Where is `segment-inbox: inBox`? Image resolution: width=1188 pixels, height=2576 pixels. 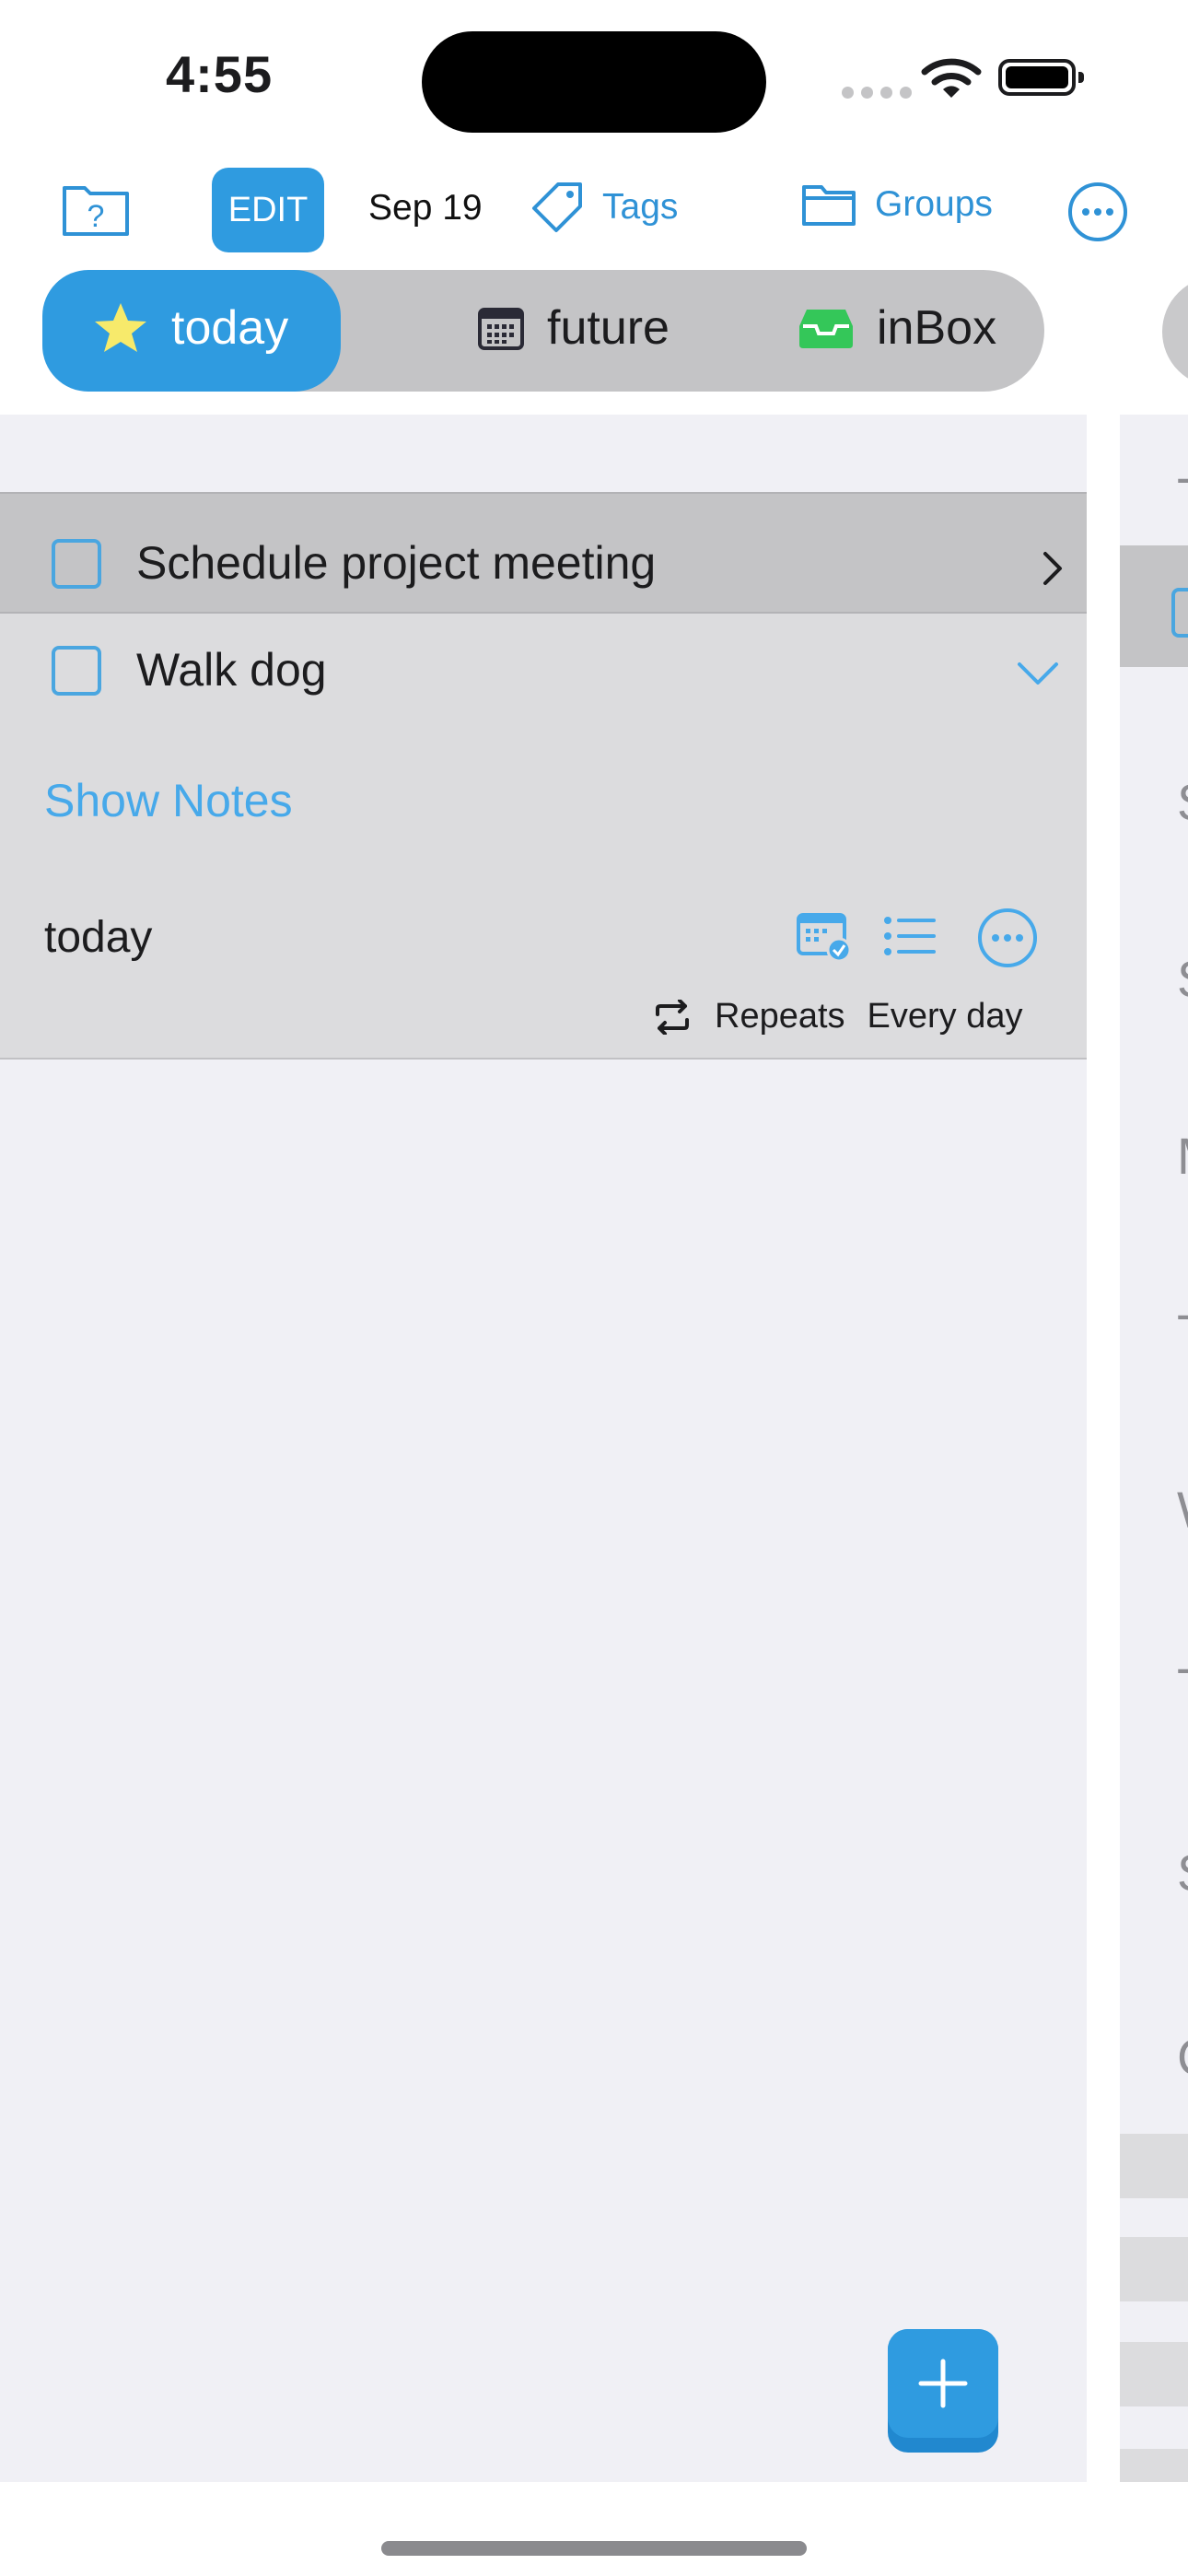 segment-inbox: inBox is located at coordinates (897, 328).